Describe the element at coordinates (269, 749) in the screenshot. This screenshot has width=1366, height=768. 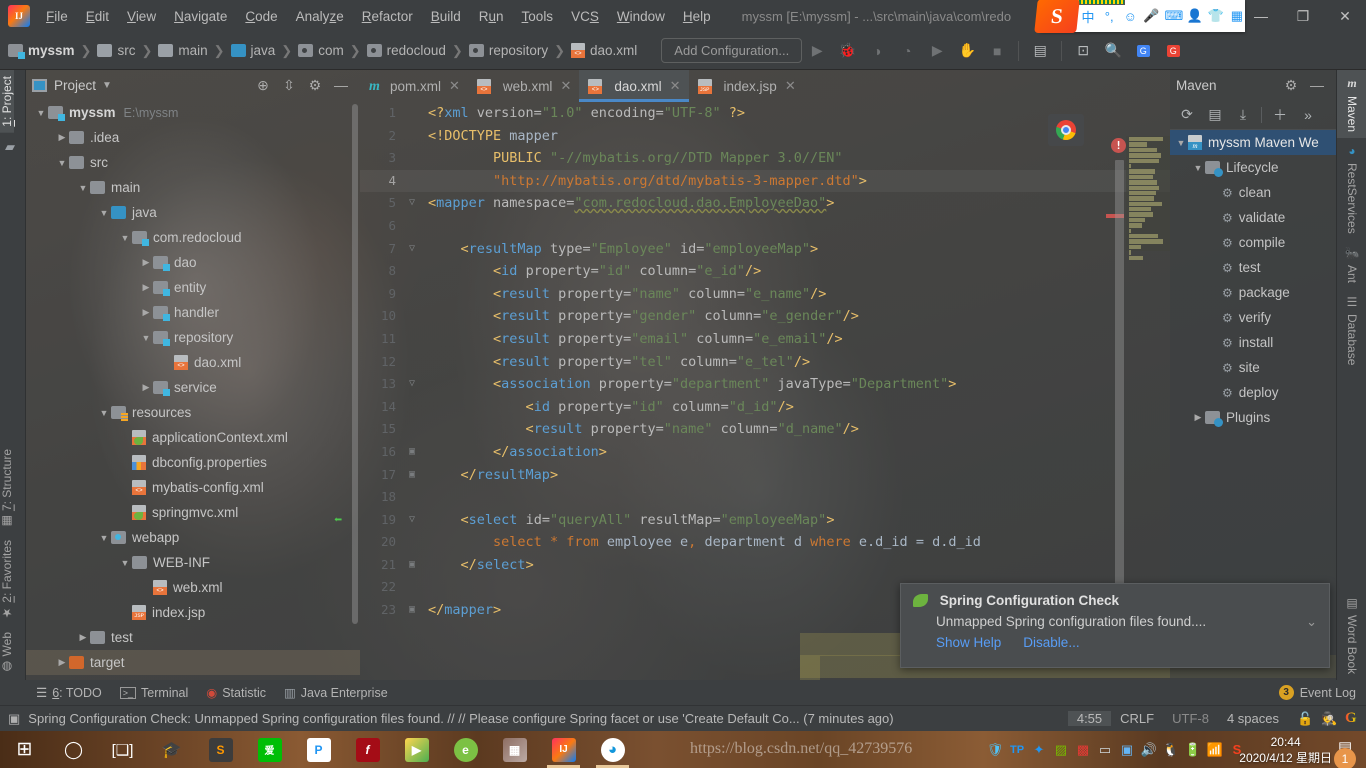
I see `iqiyi-icon: 爱` at that location.